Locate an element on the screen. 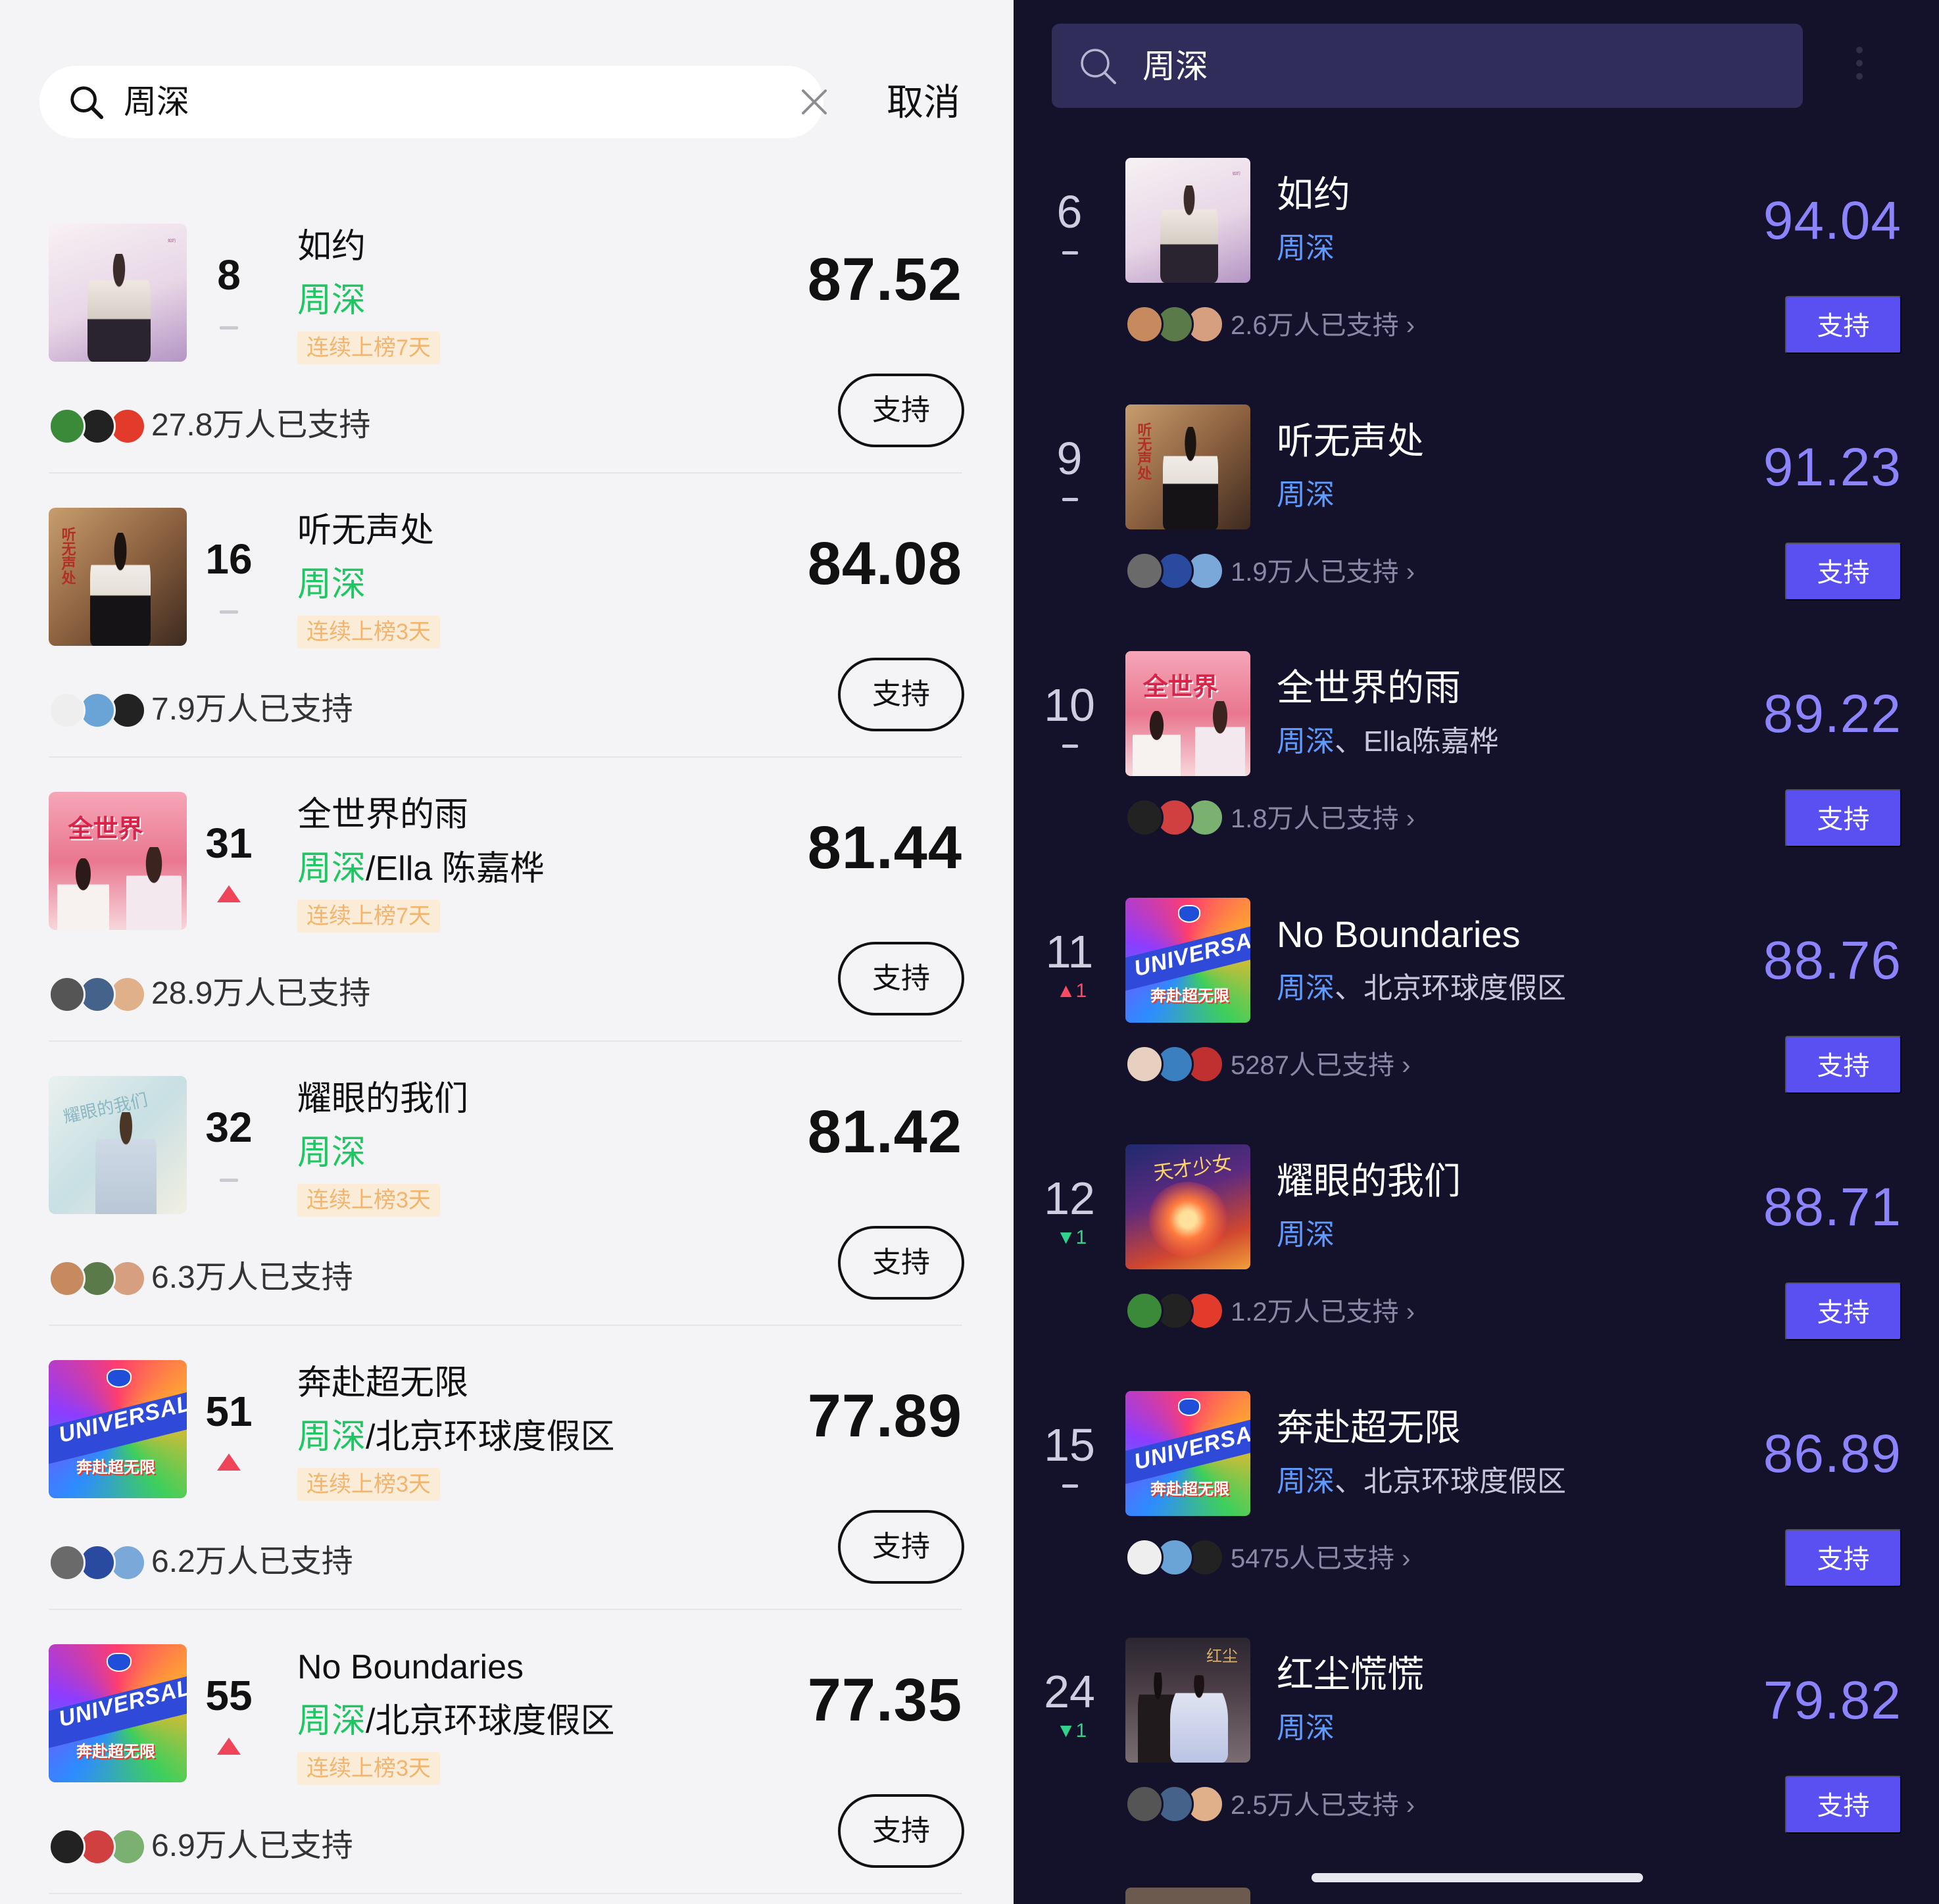 The image size is (1939, 1904). home-indicator is located at coordinates (1478, 1877).